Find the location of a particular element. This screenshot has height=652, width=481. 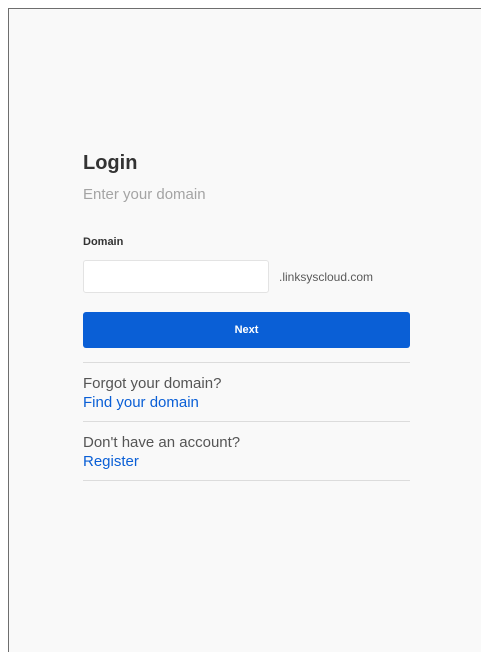

no-account-text: Don't have an account? is located at coordinates (162, 442).